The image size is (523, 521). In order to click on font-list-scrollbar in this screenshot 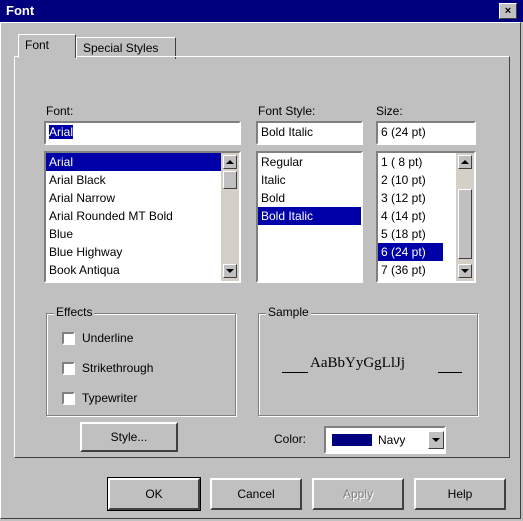, I will do `click(230, 217)`.